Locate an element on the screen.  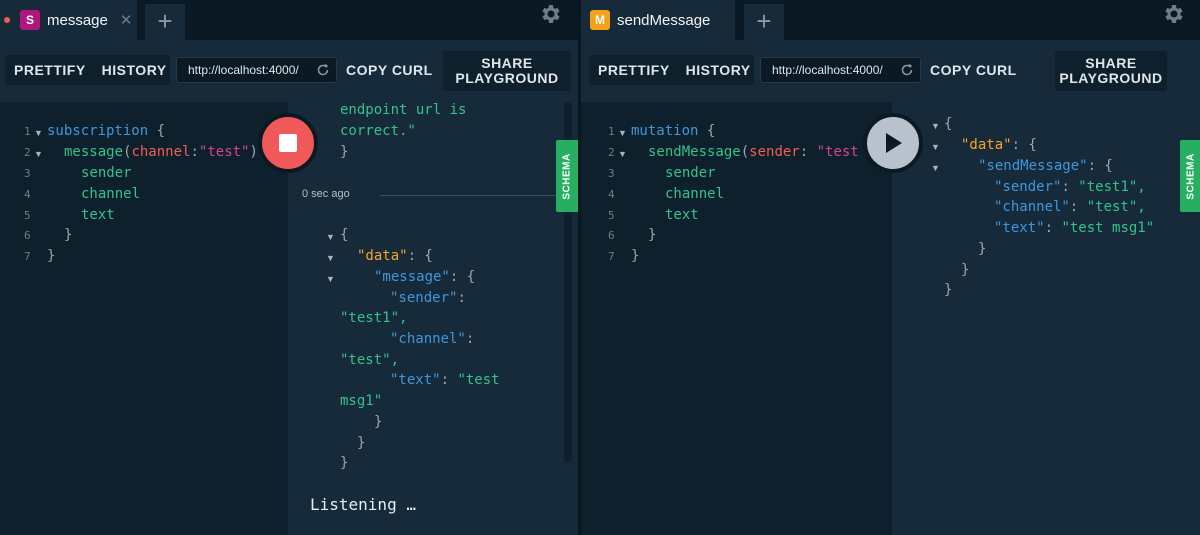
mutation-badge: M is located at coordinates (600, 20).